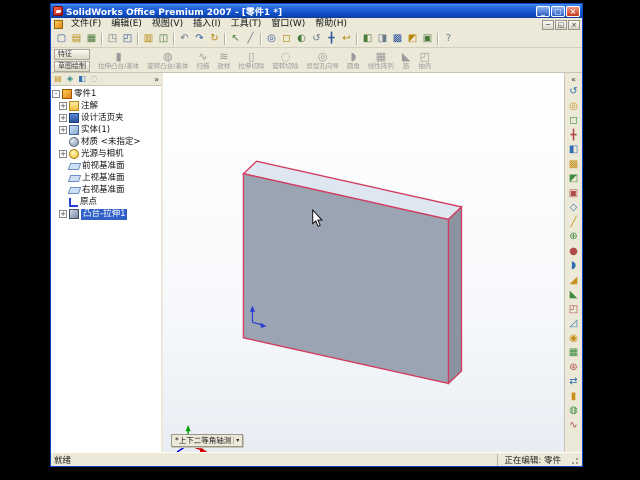  What do you see at coordinates (382, 39) in the screenshot?
I see `hidden-lines-icon: ◨` at bounding box center [382, 39].